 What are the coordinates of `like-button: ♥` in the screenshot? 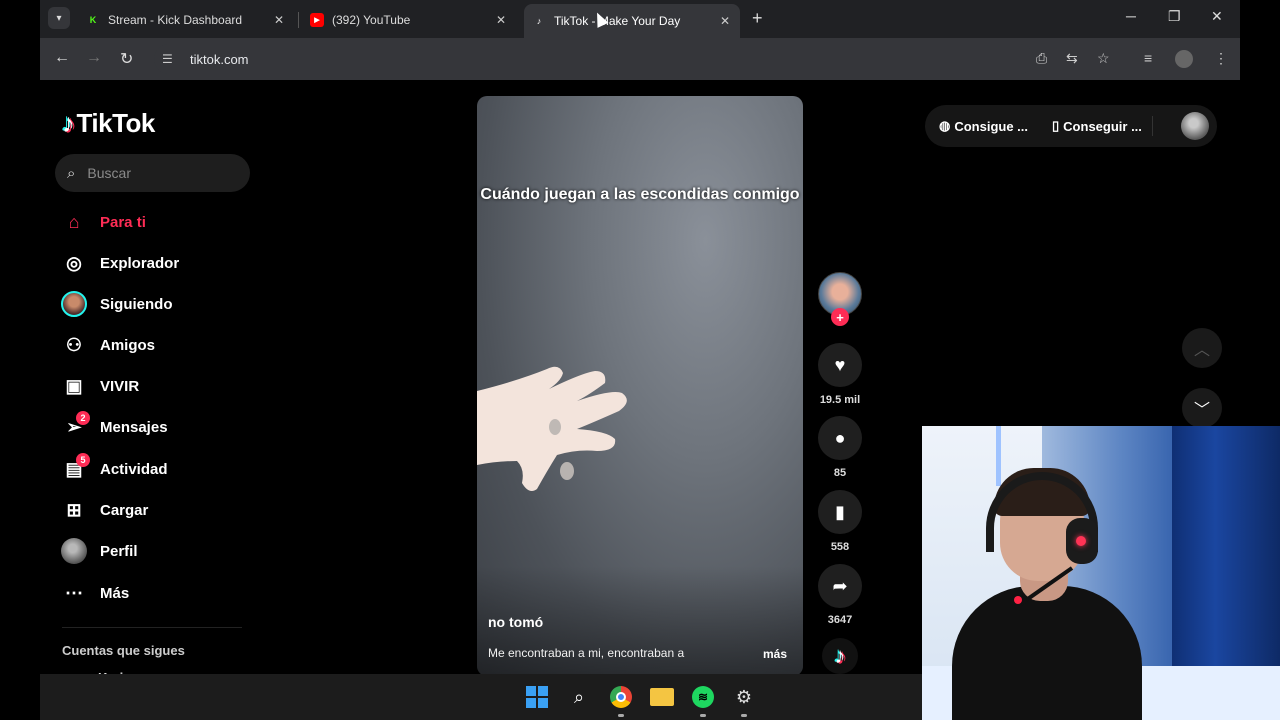 It's located at (840, 365).